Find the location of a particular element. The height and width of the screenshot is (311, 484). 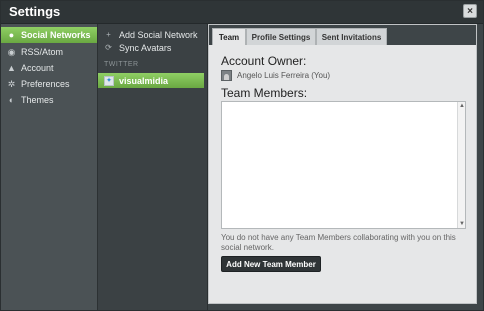

add-social-network-label: Add Social Network is located at coordinates (158, 34).